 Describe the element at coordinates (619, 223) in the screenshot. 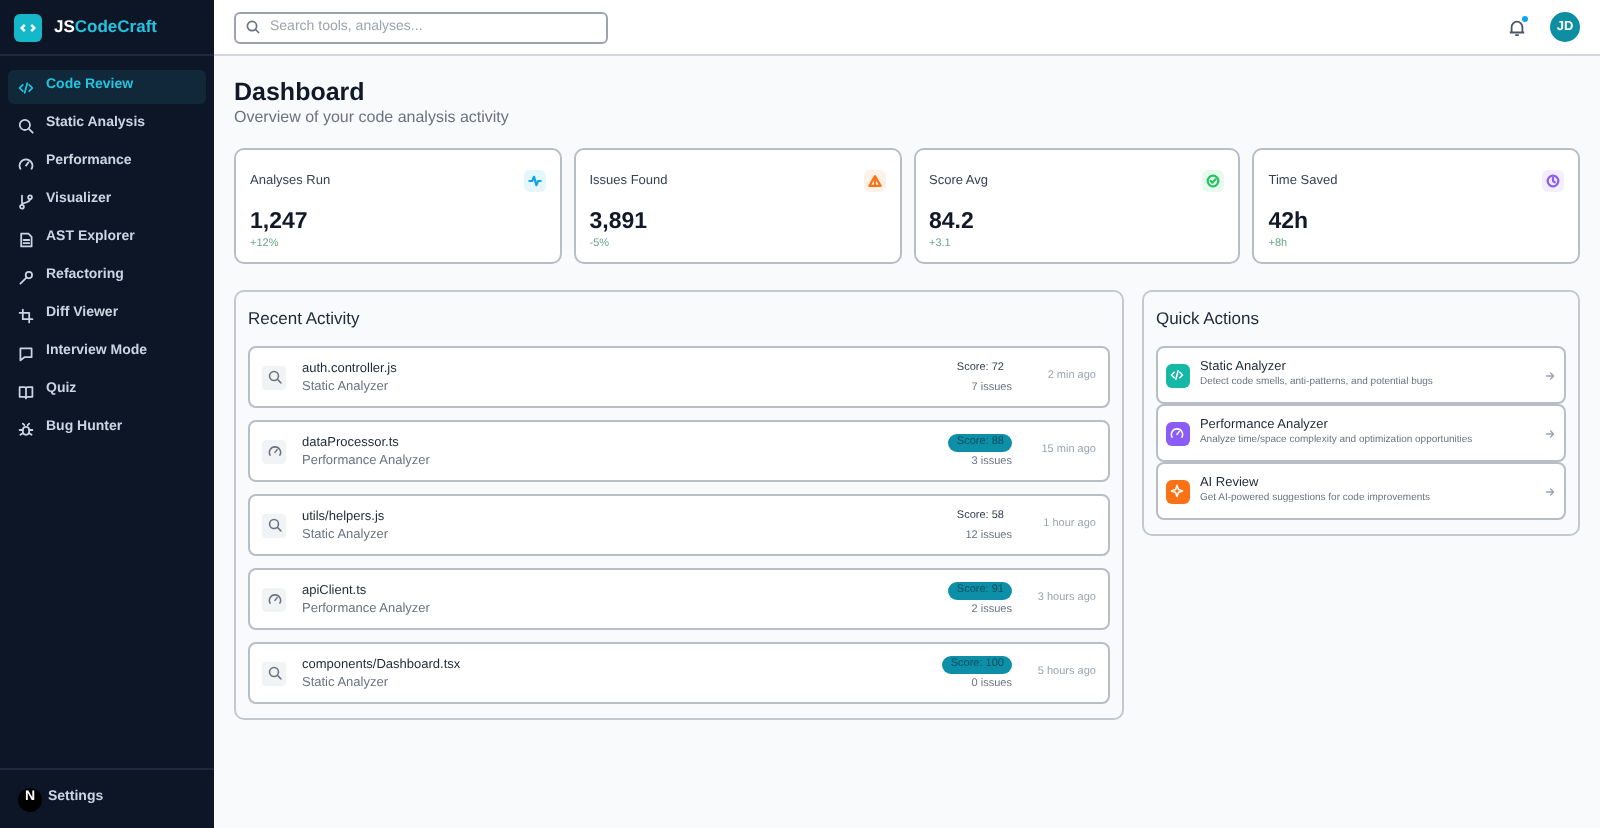

I see `stat-value: 3,891` at that location.